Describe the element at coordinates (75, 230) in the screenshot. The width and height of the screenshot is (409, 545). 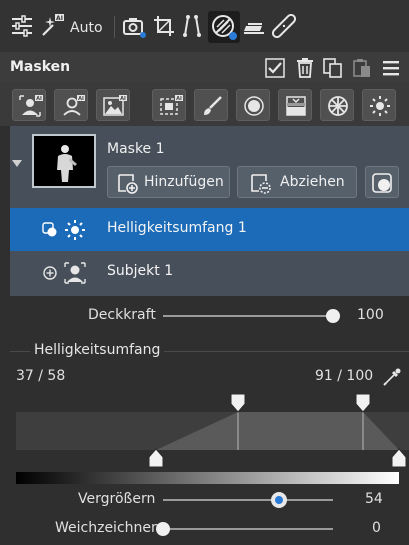
I see `luminance-component-icon` at that location.